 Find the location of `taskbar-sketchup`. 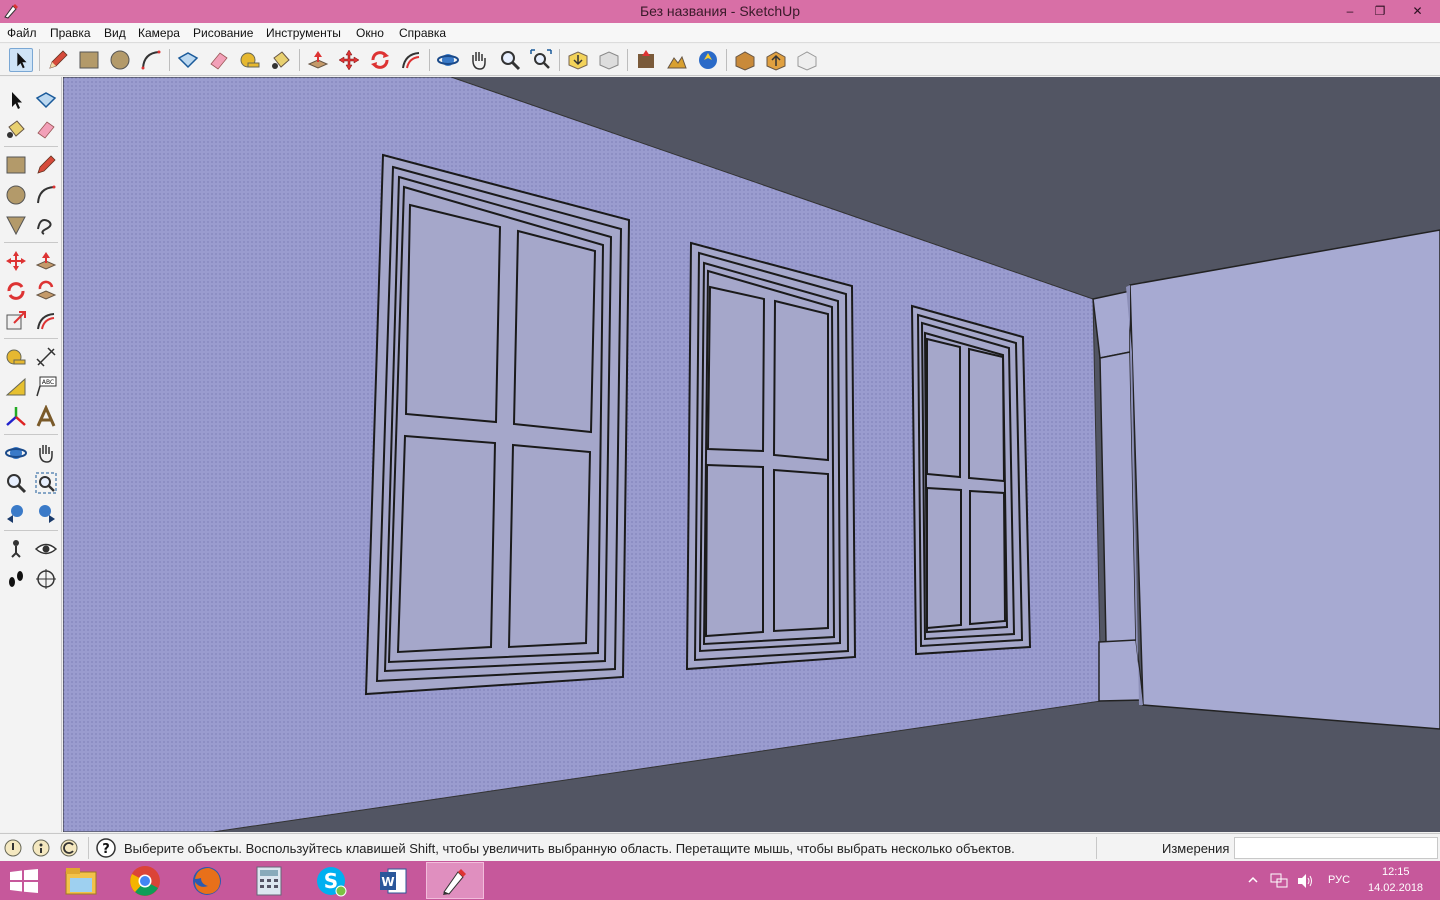

taskbar-sketchup is located at coordinates (455, 880).